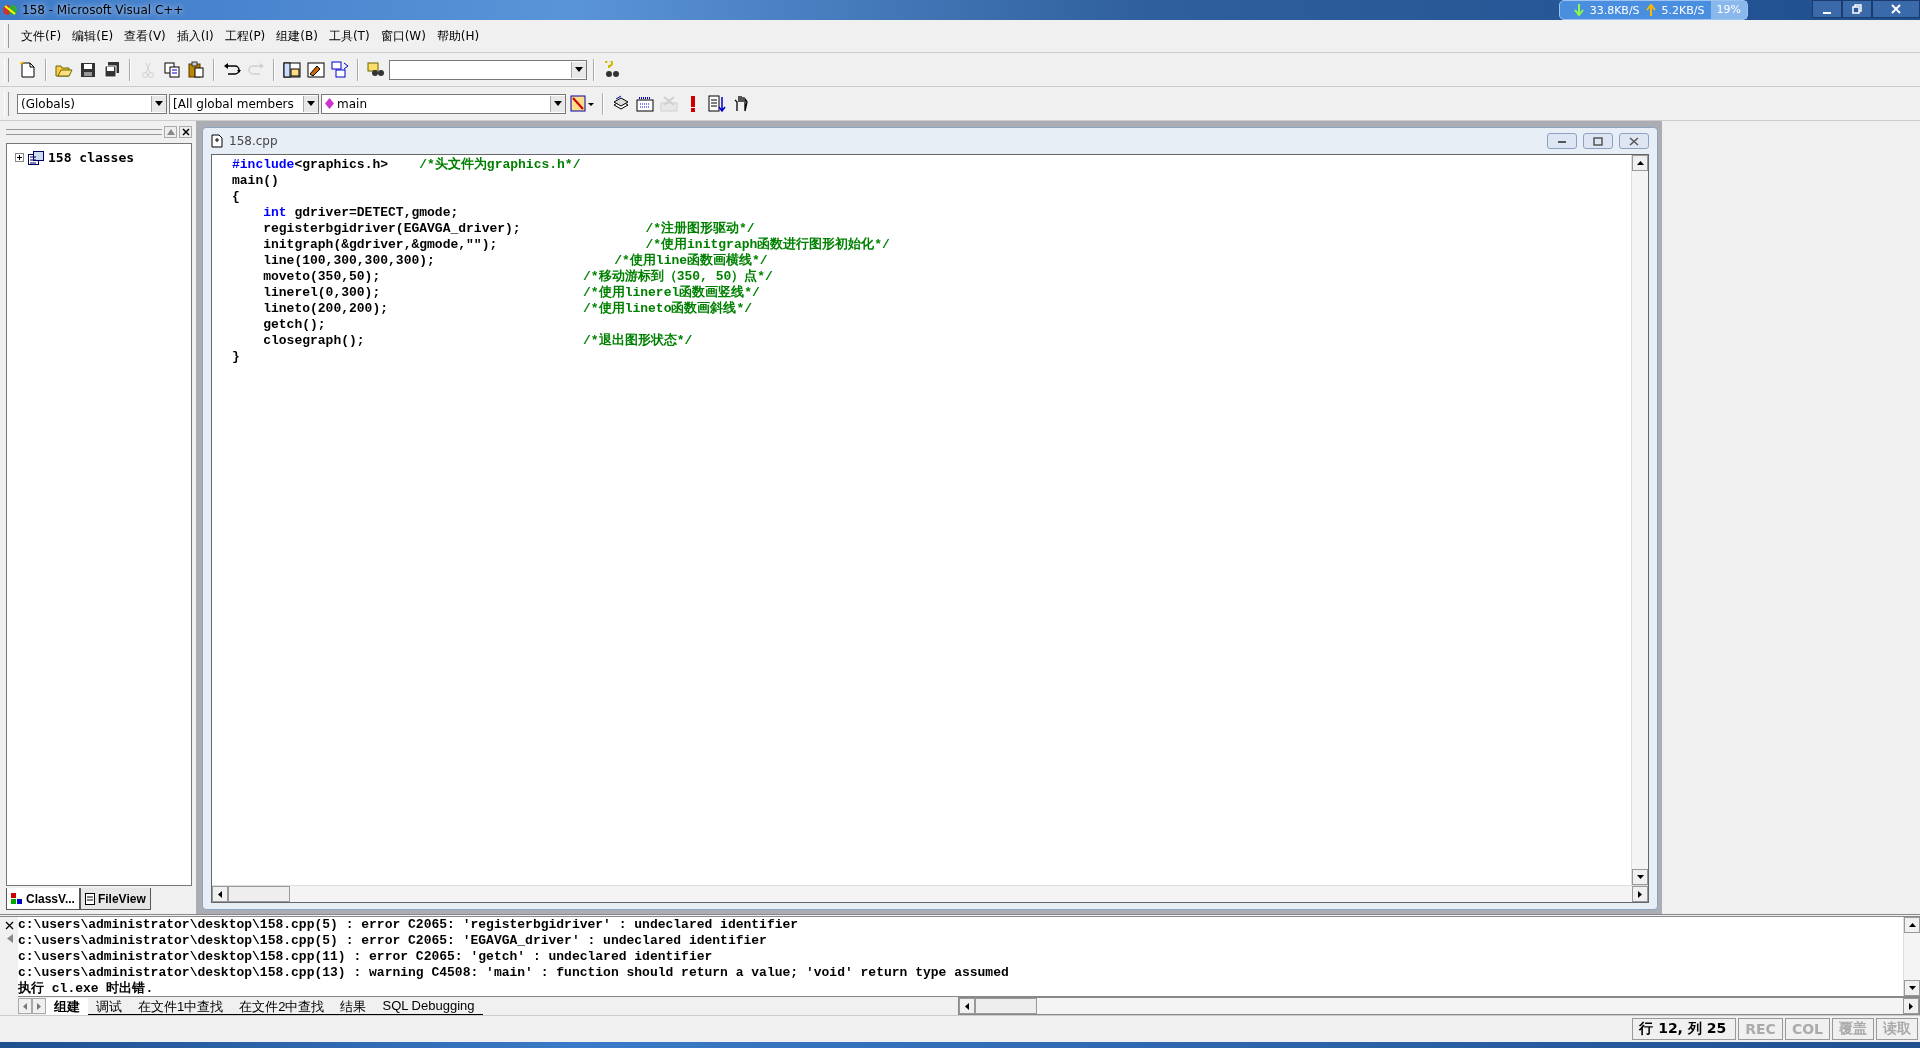  Describe the element at coordinates (478, 341) in the screenshot. I see `code-line: closegraph(); /*退出图形状态*/` at that location.